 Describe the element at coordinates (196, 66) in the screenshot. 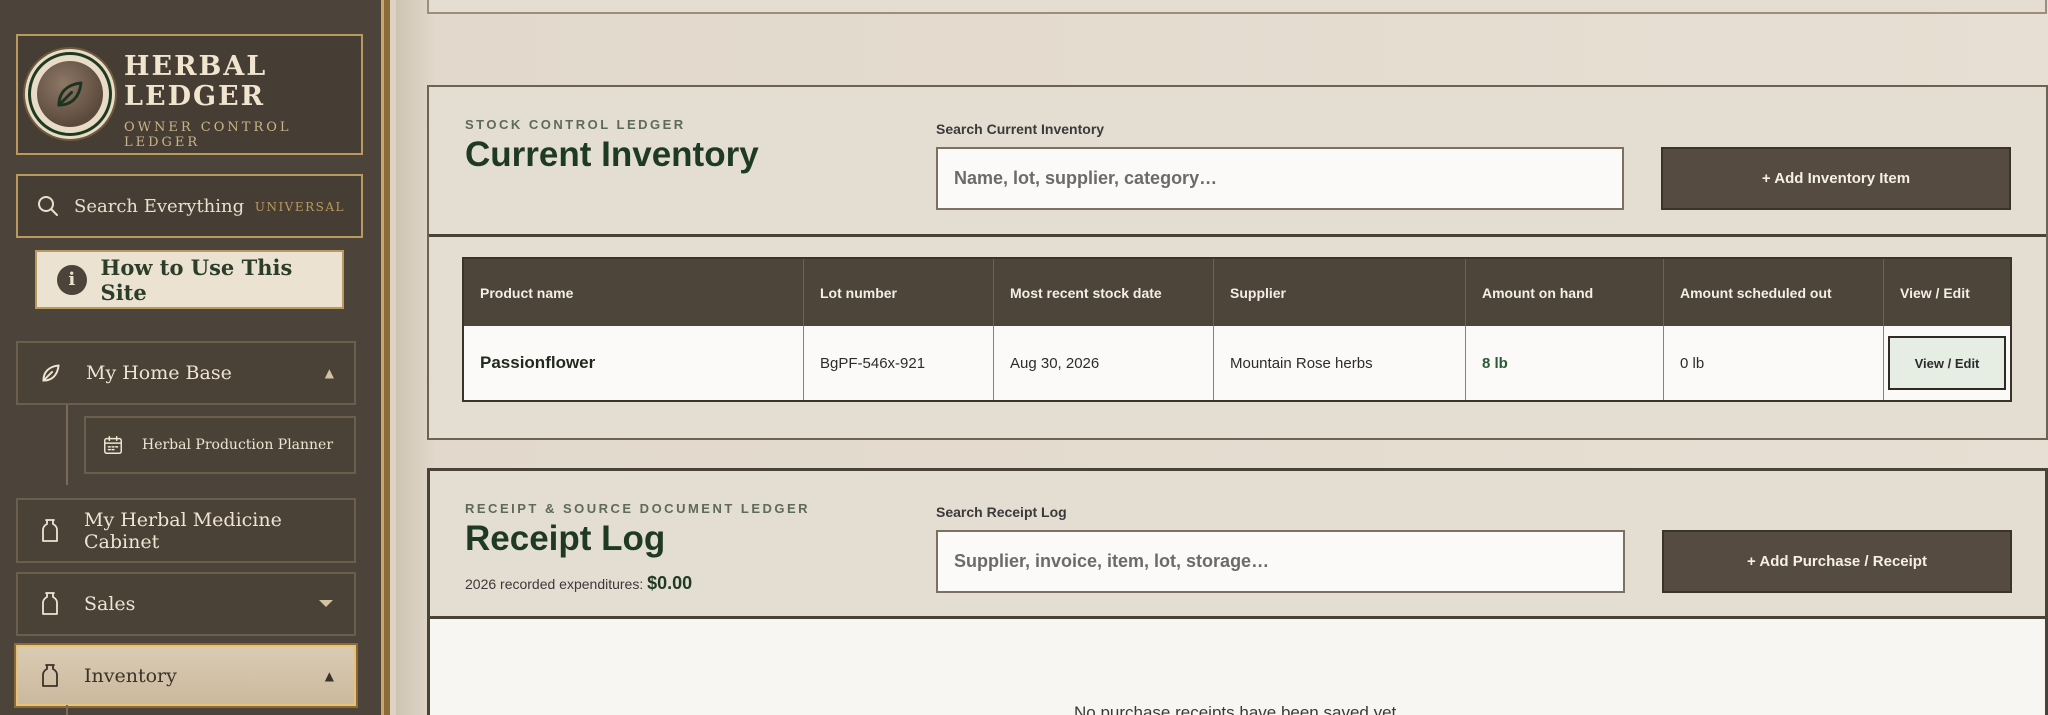

I see `brand-title-line1: HERBAL` at that location.